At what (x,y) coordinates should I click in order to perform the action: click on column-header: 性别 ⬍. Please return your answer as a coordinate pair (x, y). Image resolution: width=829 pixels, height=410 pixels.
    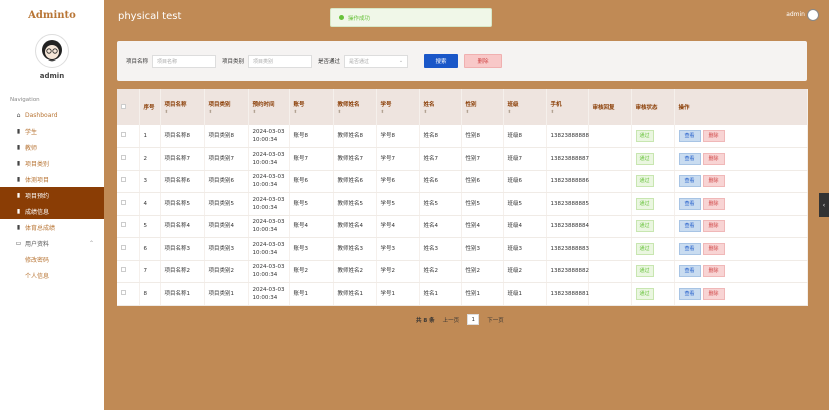
    Looking at the image, I should click on (482, 107).